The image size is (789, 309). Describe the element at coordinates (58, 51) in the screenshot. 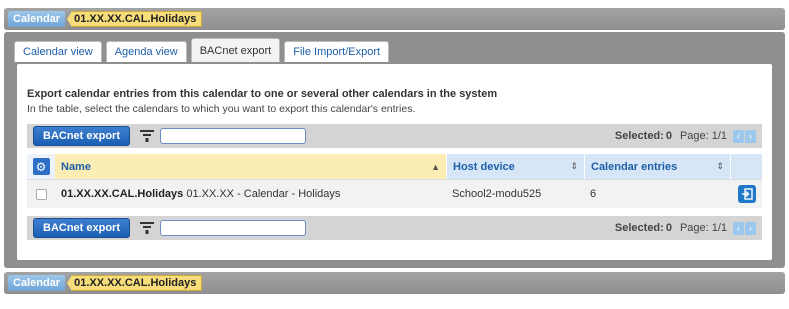

I see `tab-calendar-view: Calendar view` at that location.